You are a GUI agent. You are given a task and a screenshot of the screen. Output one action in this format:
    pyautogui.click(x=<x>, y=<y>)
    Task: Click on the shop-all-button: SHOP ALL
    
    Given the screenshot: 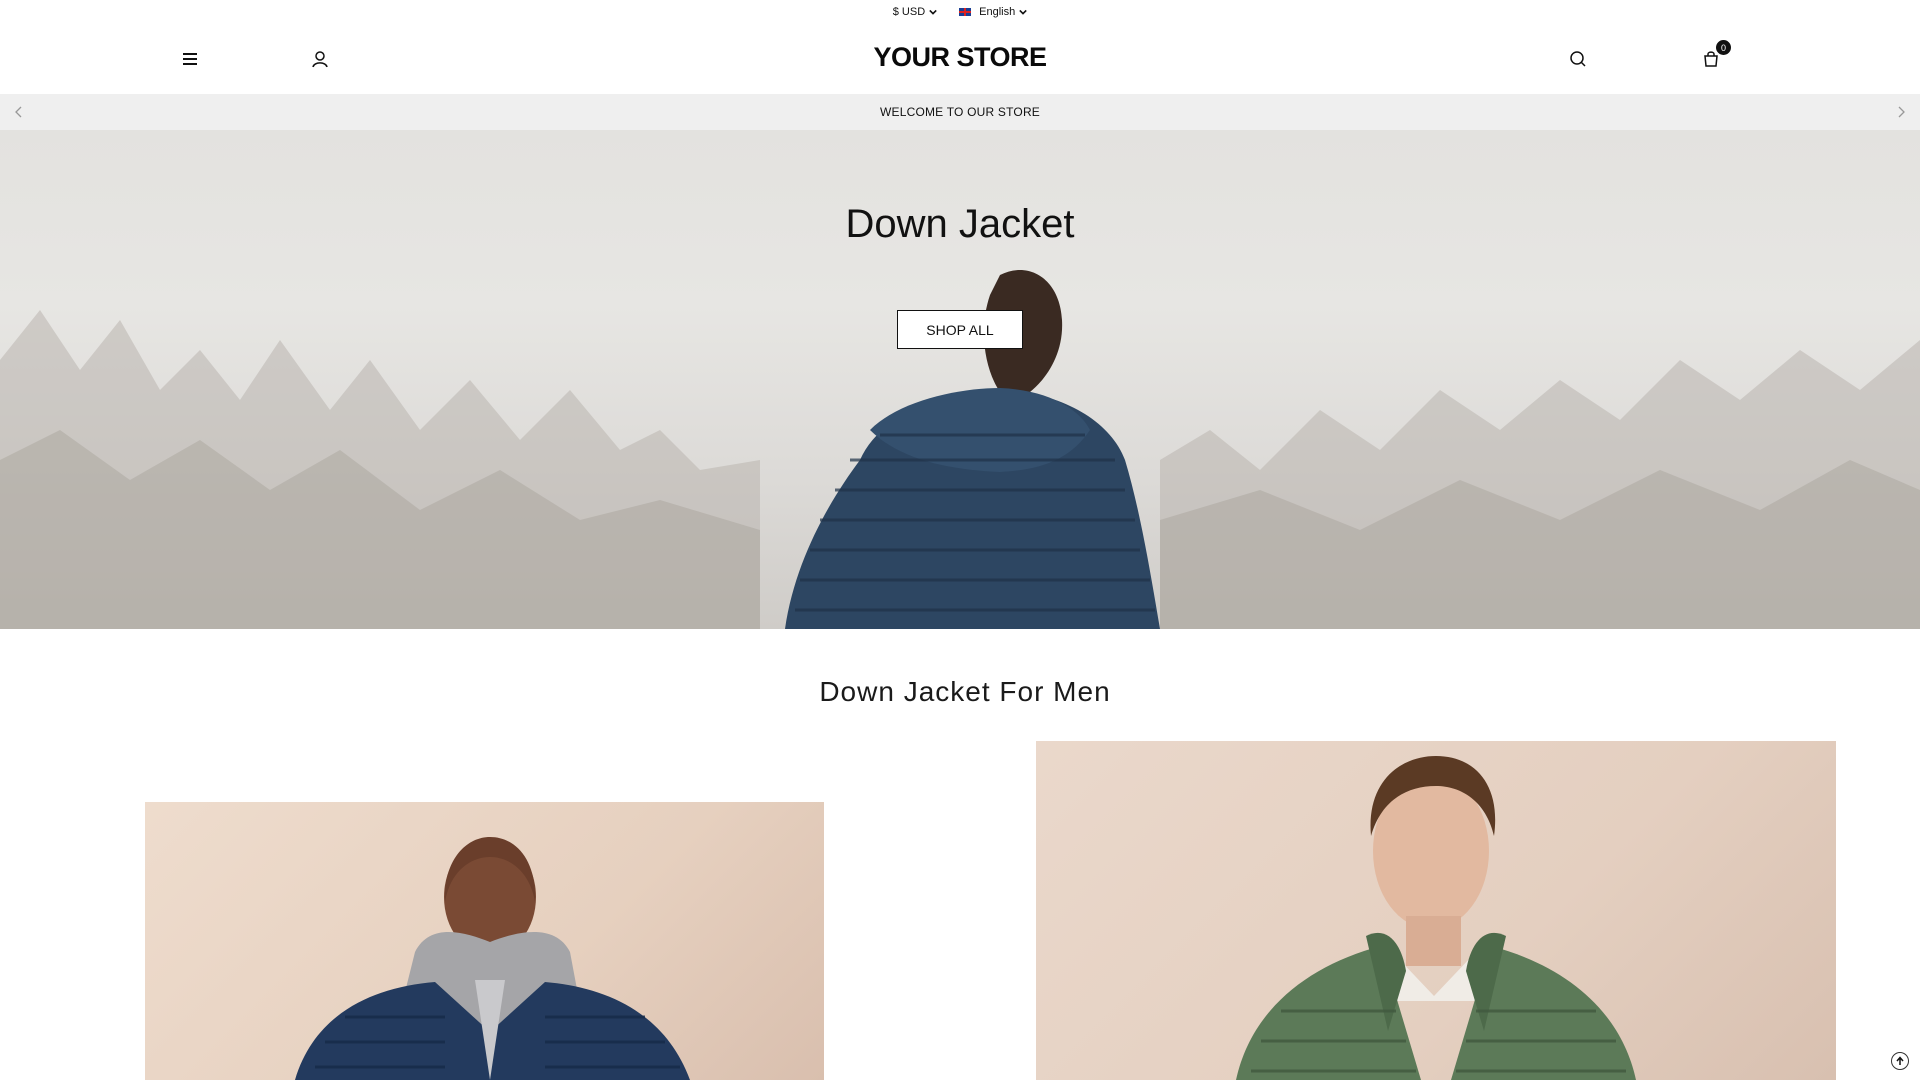 What is the action you would take?
    pyautogui.click(x=960, y=329)
    